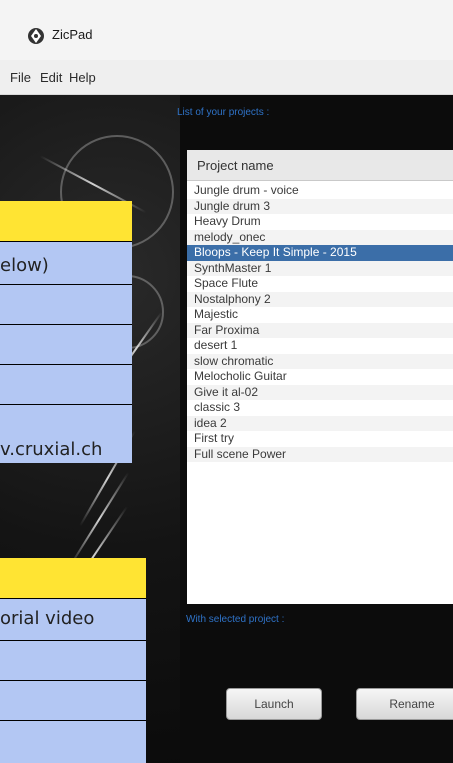 The image size is (453, 763). Describe the element at coordinates (320, 299) in the screenshot. I see `project-row: Nostalphony 2` at that location.